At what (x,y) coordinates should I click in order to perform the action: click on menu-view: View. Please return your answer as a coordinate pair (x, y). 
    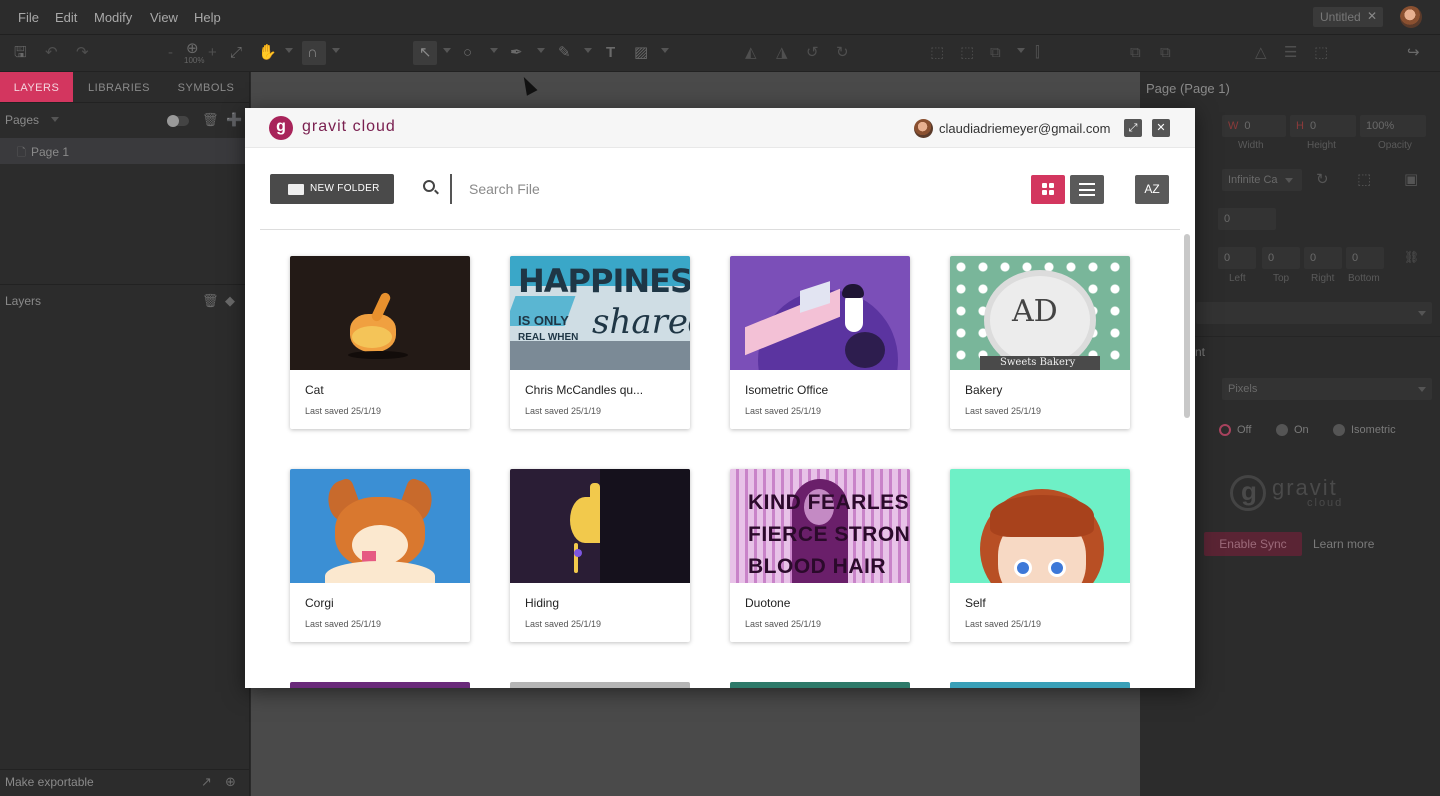
    Looking at the image, I should click on (164, 17).